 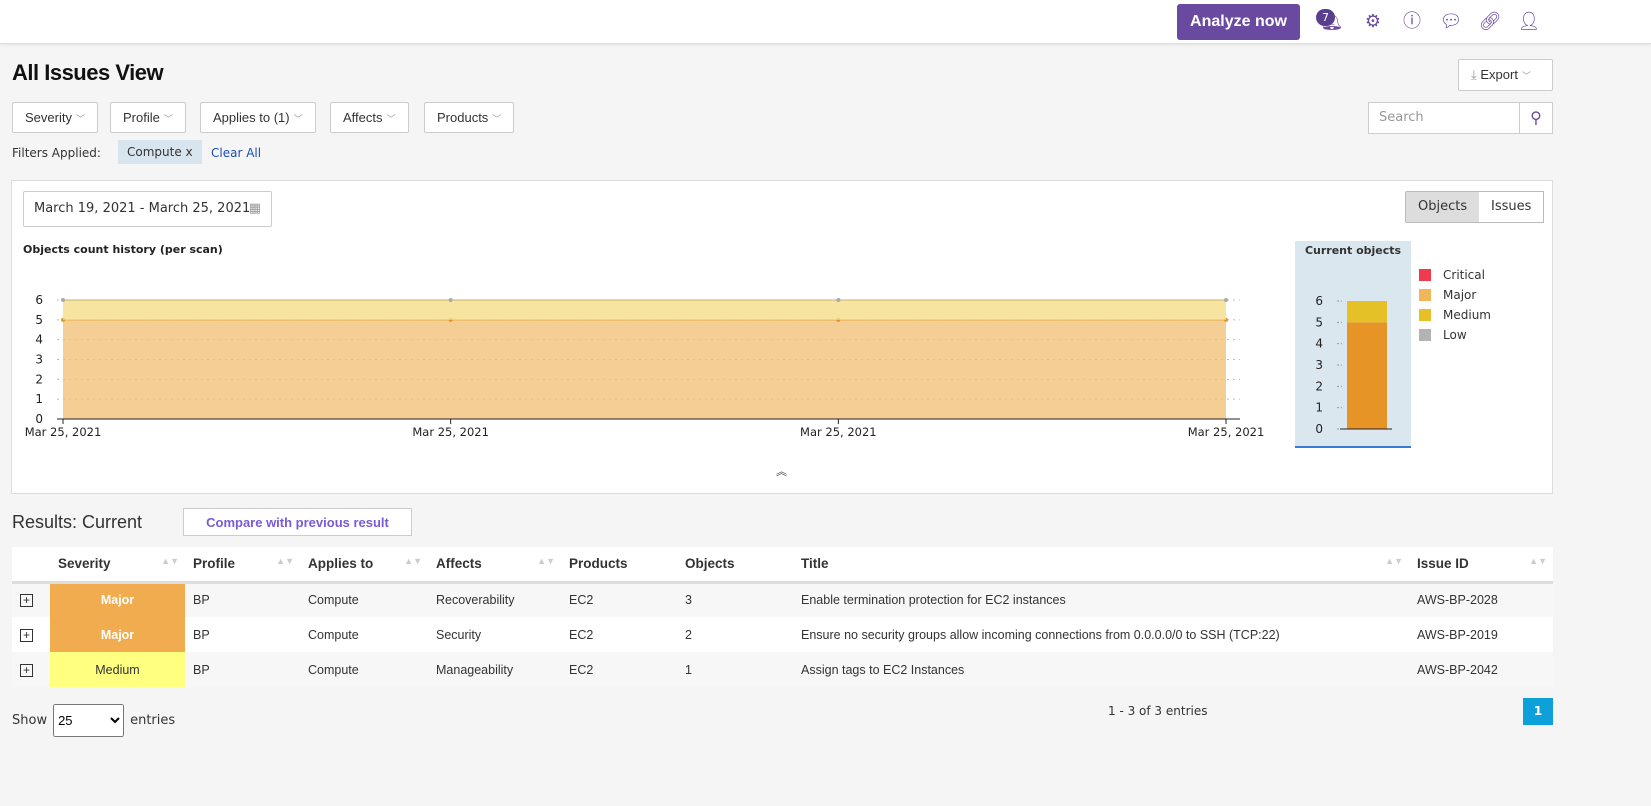 I want to click on header-objects: Objects, so click(x=735, y=565).